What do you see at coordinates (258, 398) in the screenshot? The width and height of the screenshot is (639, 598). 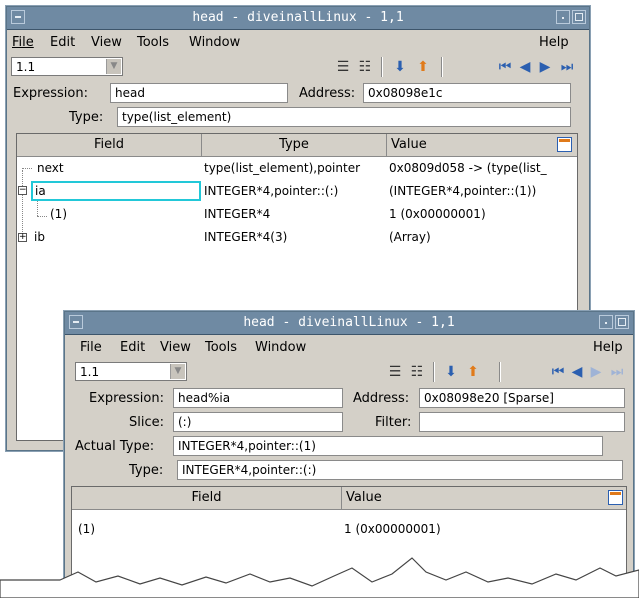 I see `expression-field: head%ia` at bounding box center [258, 398].